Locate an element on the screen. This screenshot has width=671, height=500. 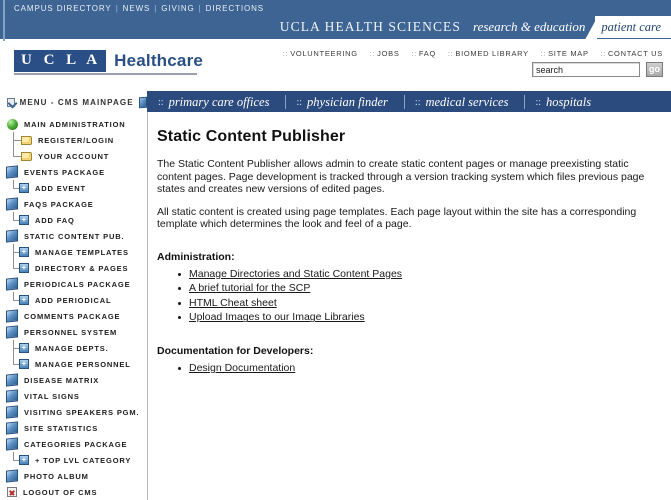
sidebar-item-label: PERSONNEL SYSTEM is located at coordinates (71, 332).